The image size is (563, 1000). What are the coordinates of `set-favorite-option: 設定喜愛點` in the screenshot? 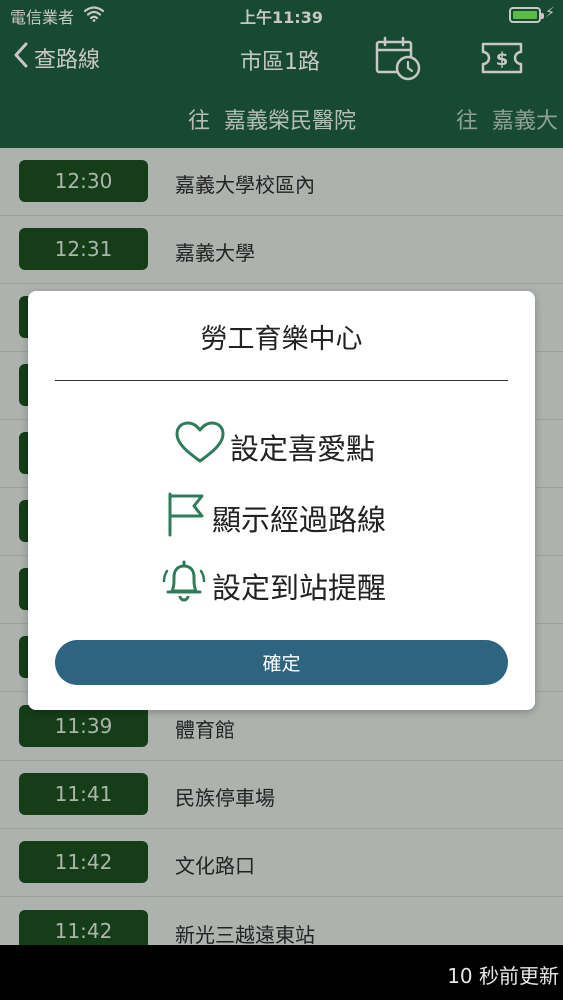 It's located at (274, 446).